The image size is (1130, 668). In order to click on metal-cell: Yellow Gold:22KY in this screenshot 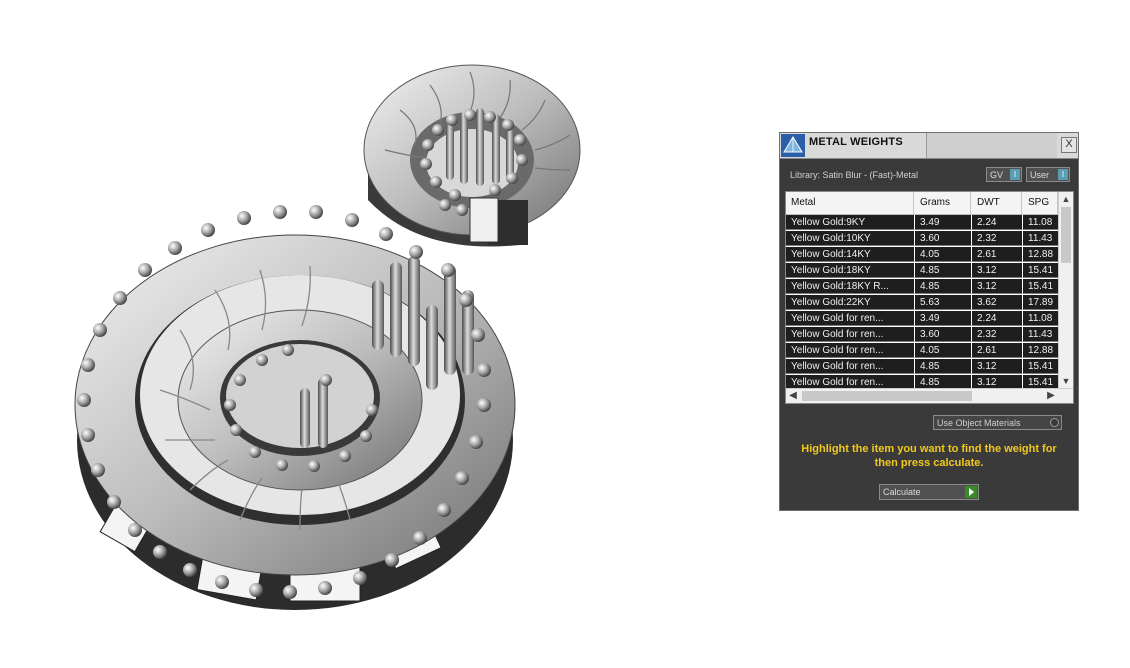, I will do `click(850, 302)`.